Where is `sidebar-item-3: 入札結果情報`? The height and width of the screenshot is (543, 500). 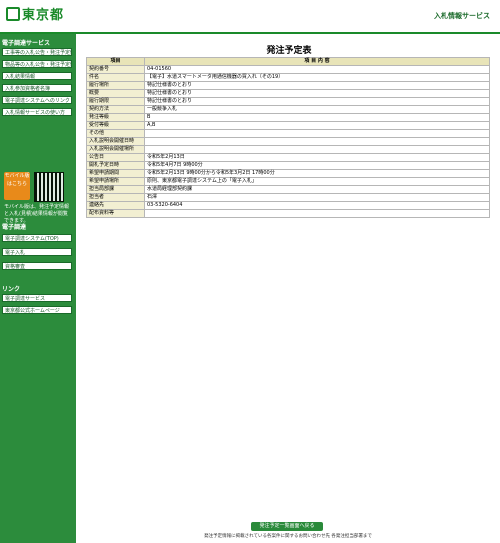 sidebar-item-3: 入札結果情報 is located at coordinates (37, 76).